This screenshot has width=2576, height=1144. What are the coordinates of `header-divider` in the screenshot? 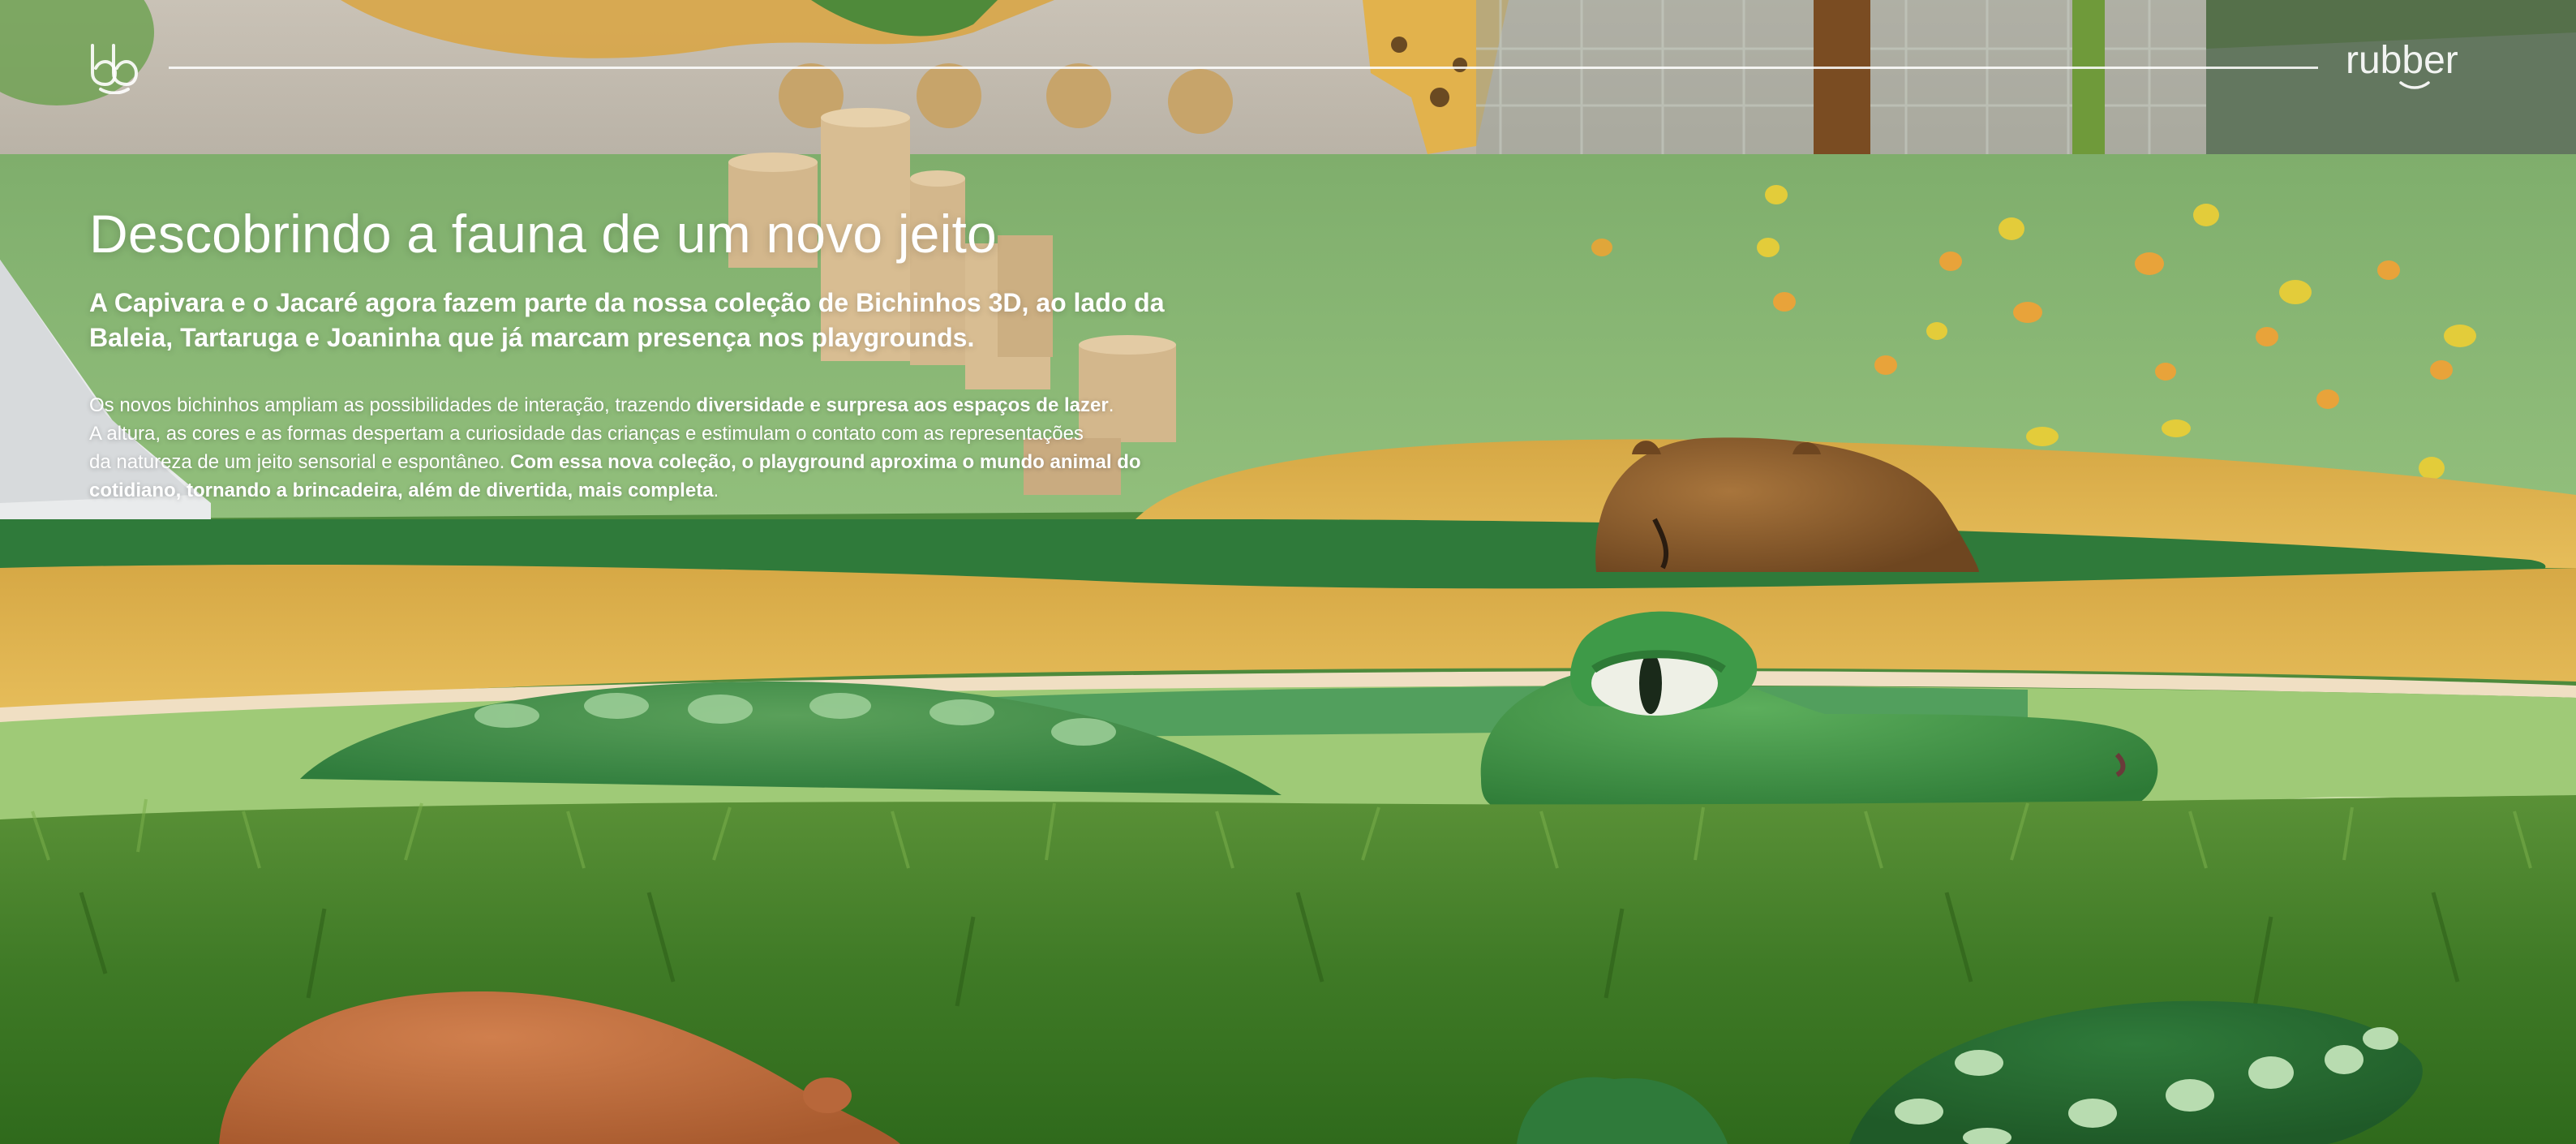 It's located at (1243, 68).